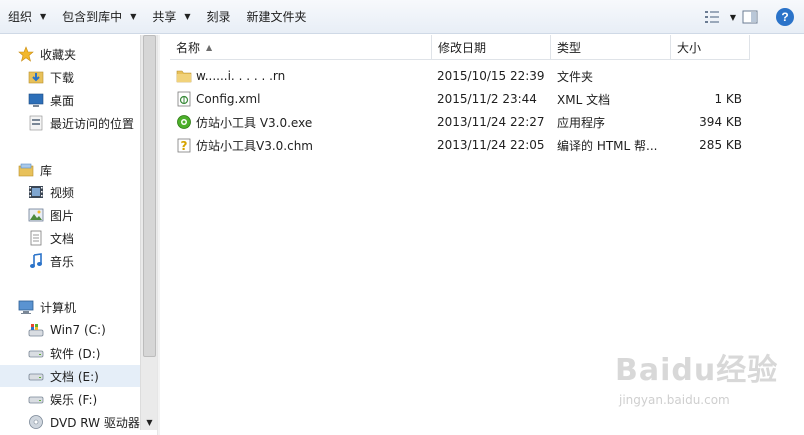 The width and height of the screenshot is (804, 435). Describe the element at coordinates (402, 17) in the screenshot. I see `command-bar: 组织 ▼ 包含到库中 ▼ 共享 ▼ 刻录 新建文件夹 ▼ ?` at that location.